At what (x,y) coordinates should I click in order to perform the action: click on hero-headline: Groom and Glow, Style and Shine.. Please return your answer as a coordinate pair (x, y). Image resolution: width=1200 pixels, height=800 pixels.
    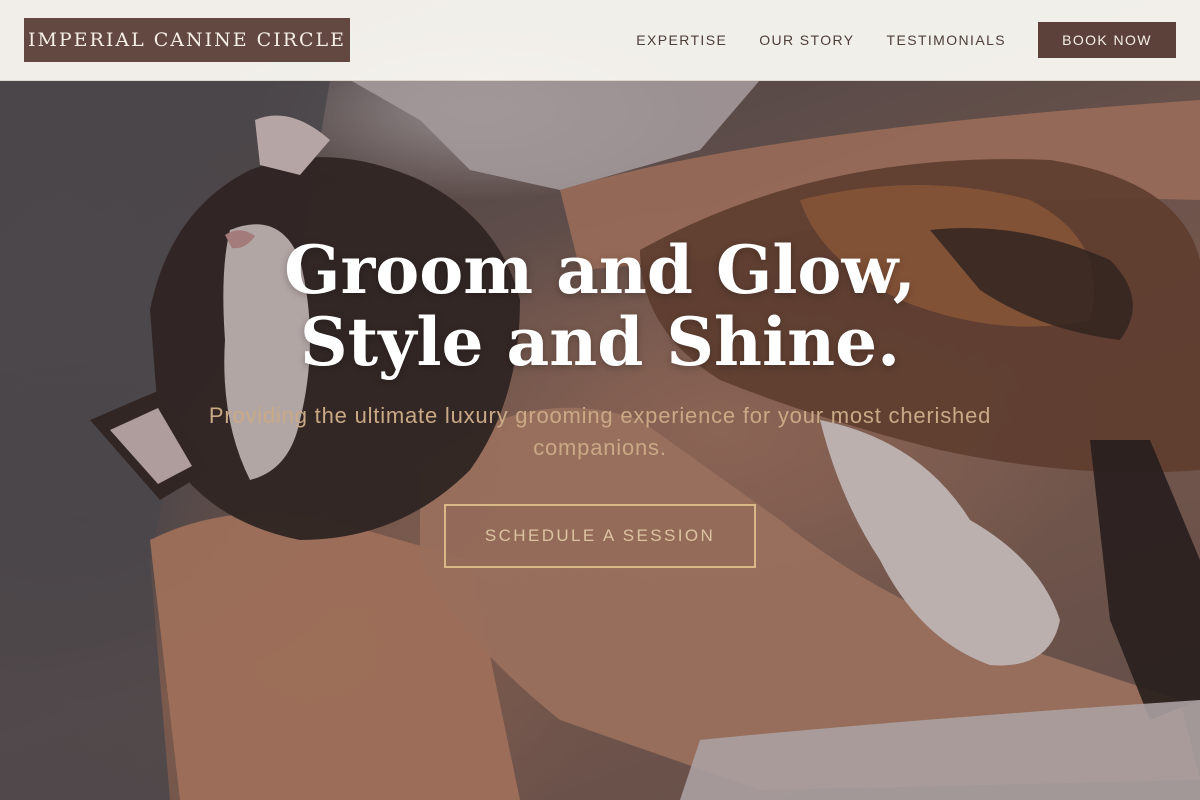
    Looking at the image, I should click on (600, 306).